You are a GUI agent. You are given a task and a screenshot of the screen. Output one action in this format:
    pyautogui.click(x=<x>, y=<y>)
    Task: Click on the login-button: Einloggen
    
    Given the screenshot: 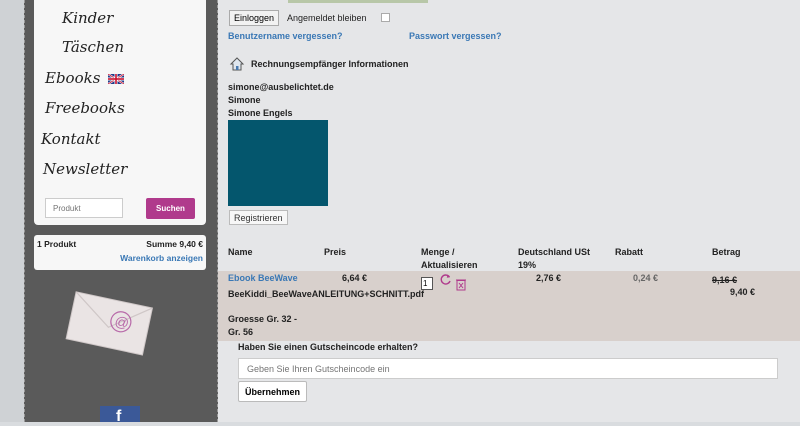 What is the action you would take?
    pyautogui.click(x=254, y=18)
    